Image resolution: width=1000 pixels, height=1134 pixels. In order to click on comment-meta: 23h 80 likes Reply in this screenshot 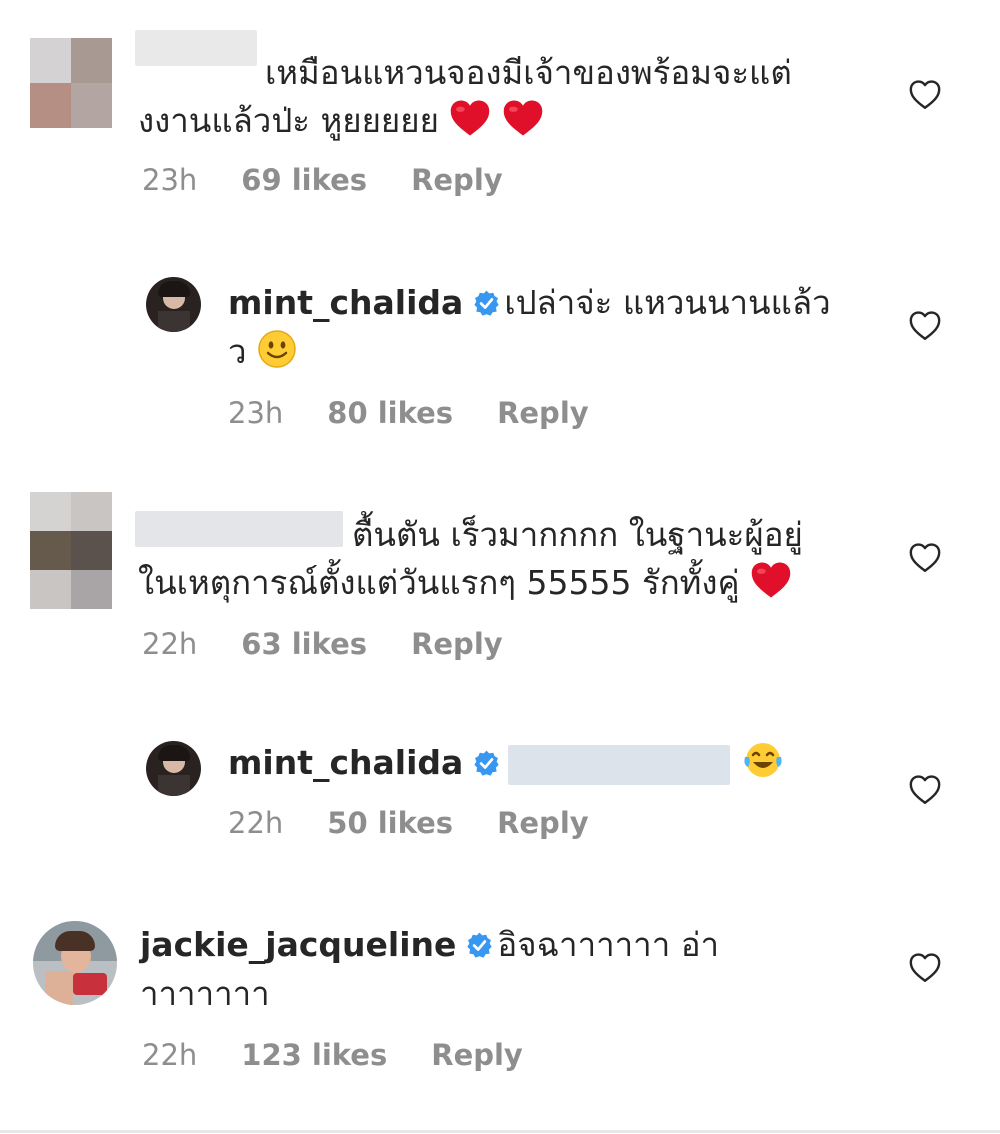, I will do `click(430, 413)`.